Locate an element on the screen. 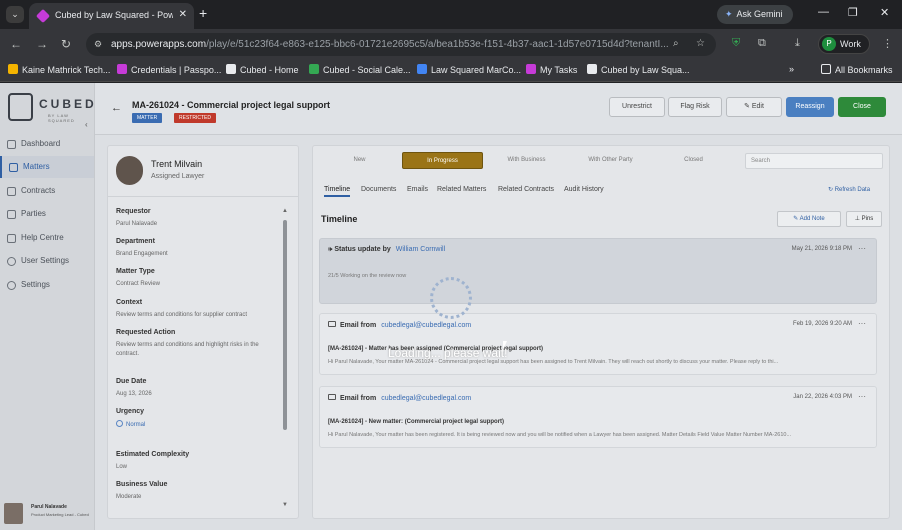 This screenshot has height=530, width=902. download-icon: ⤓ is located at coordinates (797, 43).